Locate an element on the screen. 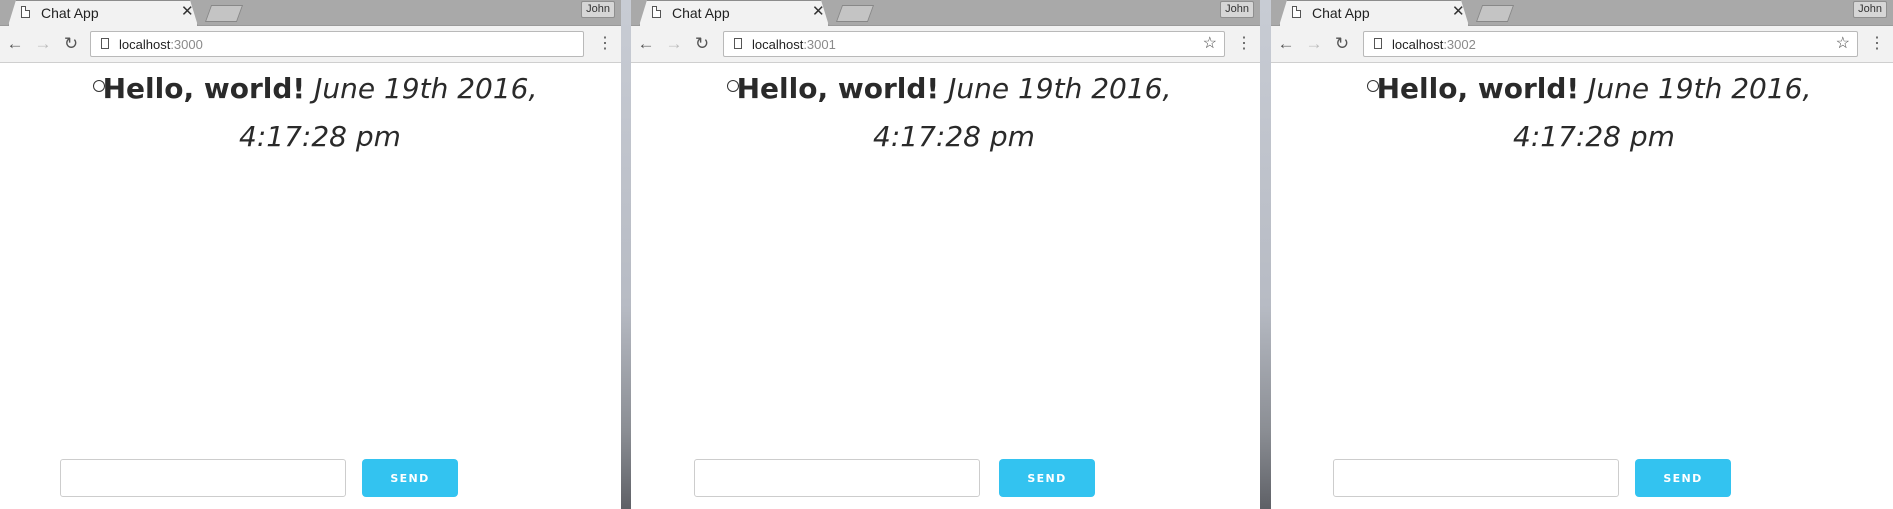 The width and height of the screenshot is (1893, 509). url-text: localhost:3000 is located at coordinates (161, 44).